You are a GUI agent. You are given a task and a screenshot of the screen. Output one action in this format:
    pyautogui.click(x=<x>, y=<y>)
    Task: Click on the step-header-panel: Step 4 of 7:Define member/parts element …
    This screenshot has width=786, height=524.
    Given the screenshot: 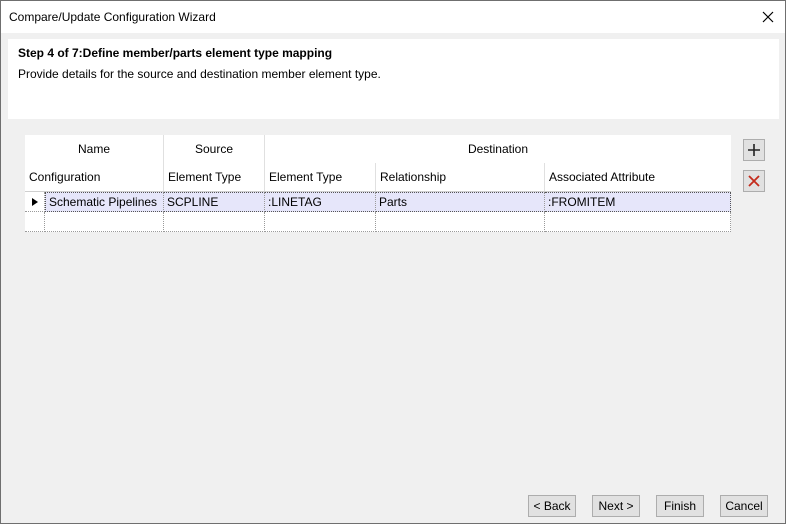 What is the action you would take?
    pyautogui.click(x=393, y=79)
    